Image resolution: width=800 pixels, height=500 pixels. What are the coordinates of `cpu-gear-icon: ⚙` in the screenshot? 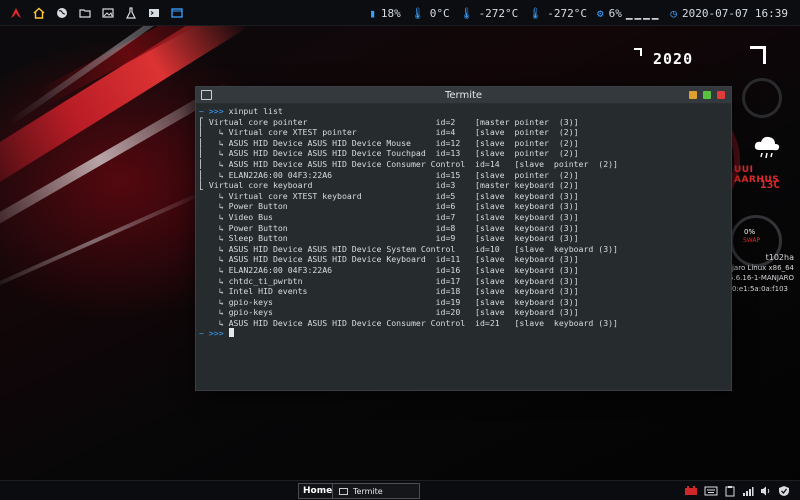 It's located at (600, 13).